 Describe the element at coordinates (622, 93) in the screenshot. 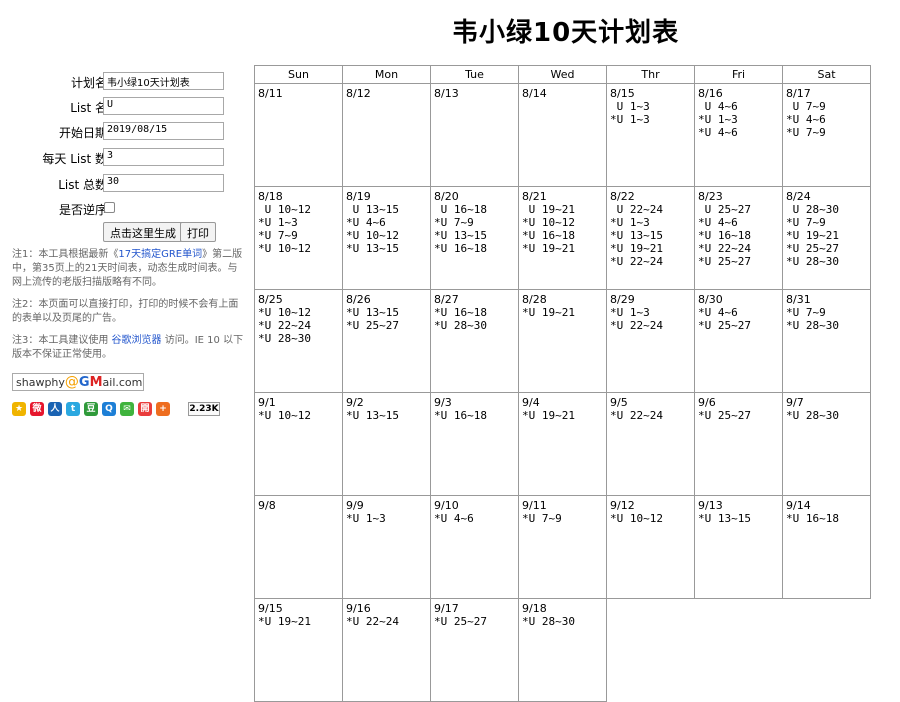

I see `day-date: 8/15` at that location.